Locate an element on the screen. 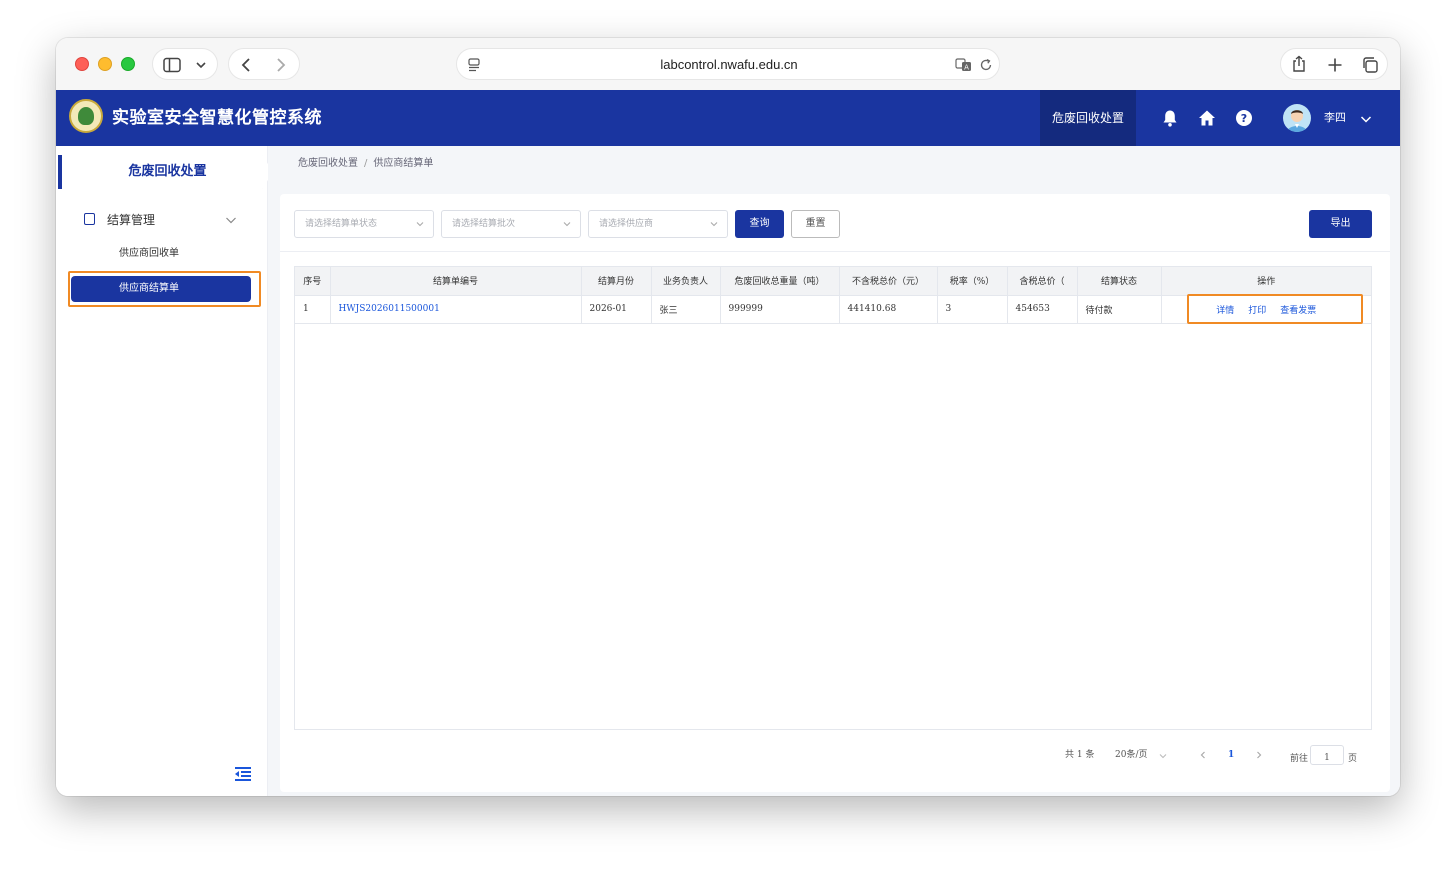 The image size is (1456, 870). tab-overview-icon is located at coordinates (1370, 65).